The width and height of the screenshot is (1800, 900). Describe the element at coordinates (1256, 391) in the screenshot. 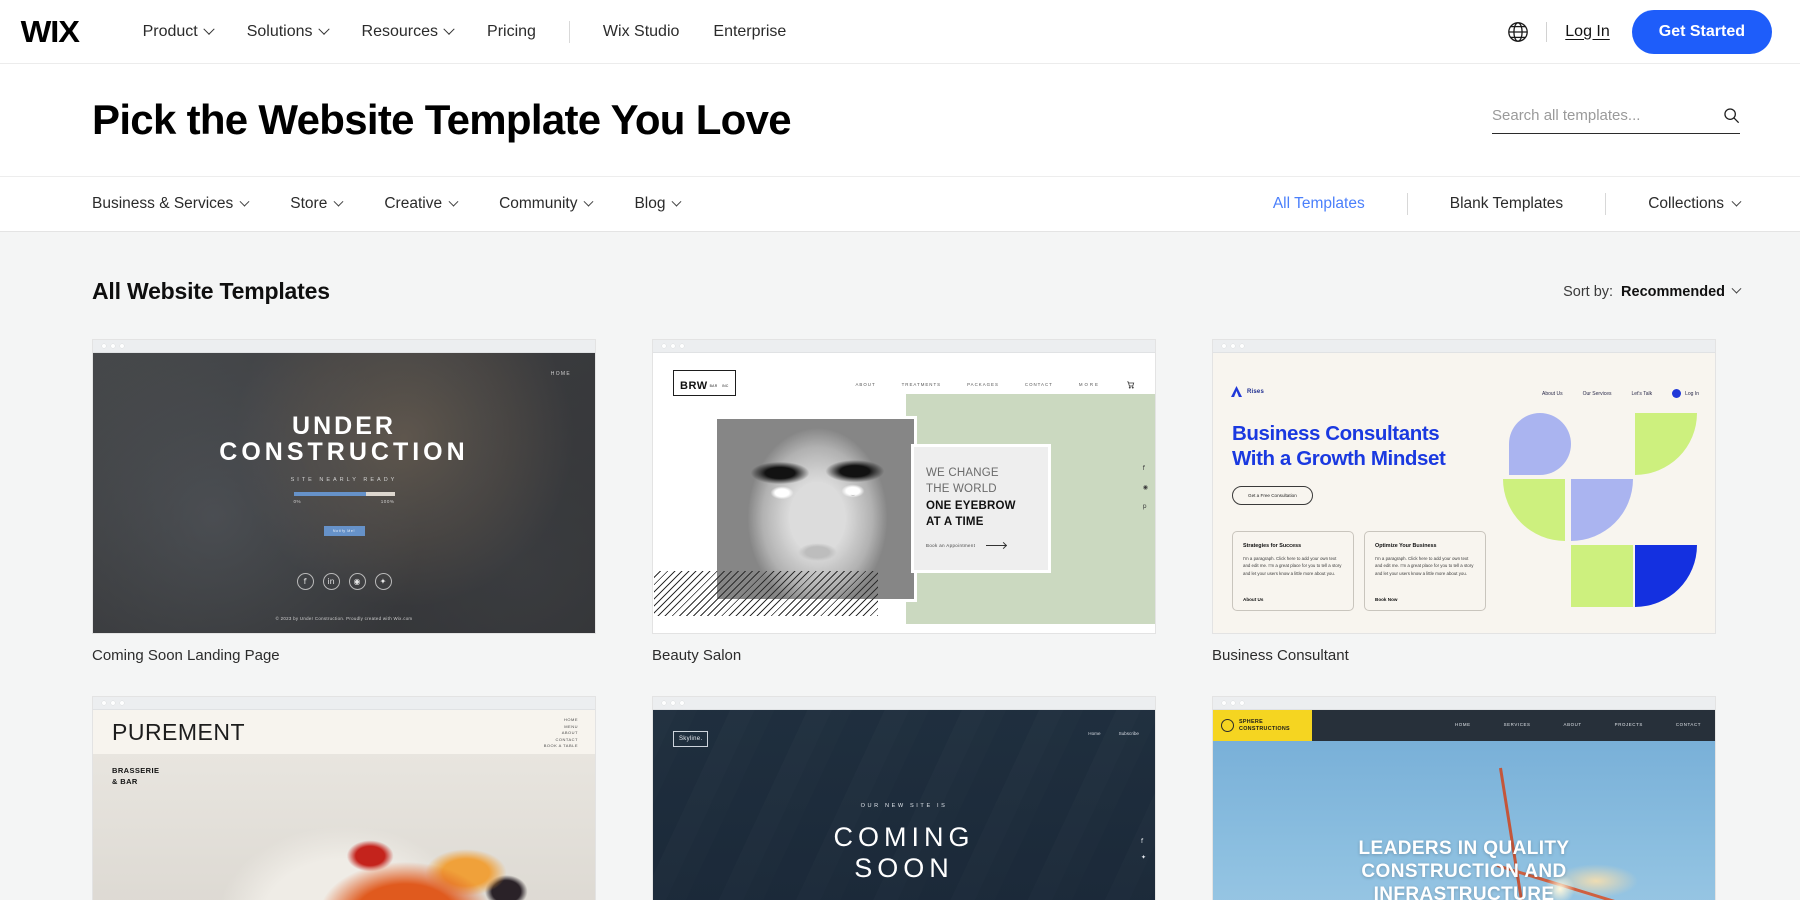

I see `logo-text: Rises` at that location.